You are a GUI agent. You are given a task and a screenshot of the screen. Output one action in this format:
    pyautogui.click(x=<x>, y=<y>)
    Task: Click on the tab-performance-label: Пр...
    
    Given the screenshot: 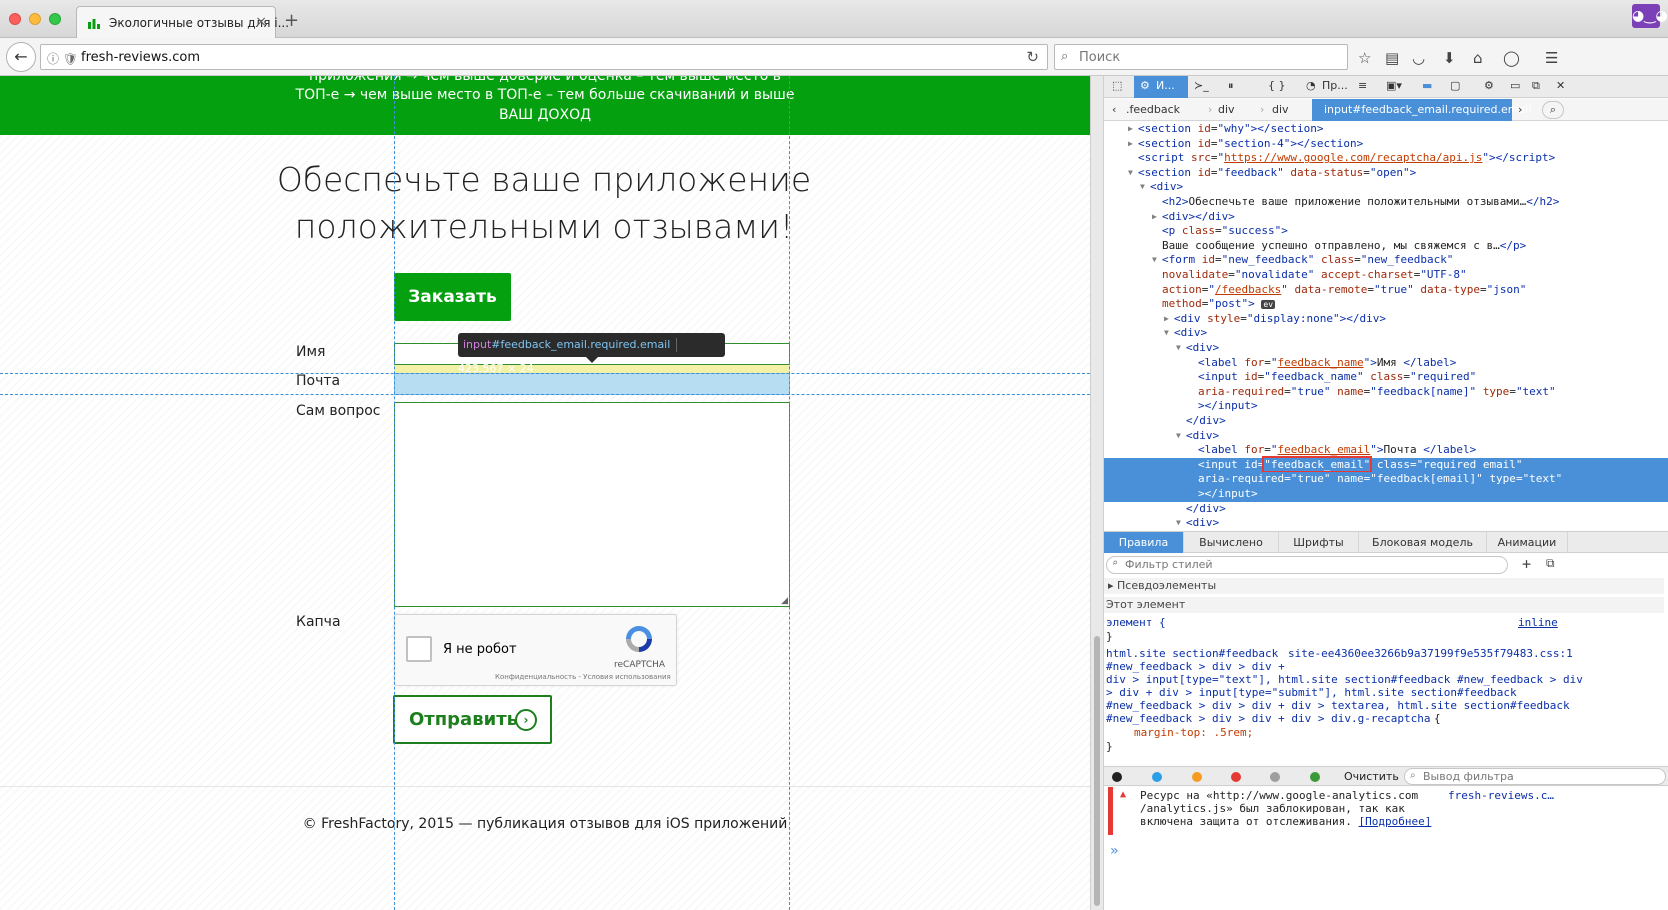 What is the action you would take?
    pyautogui.click(x=1335, y=85)
    